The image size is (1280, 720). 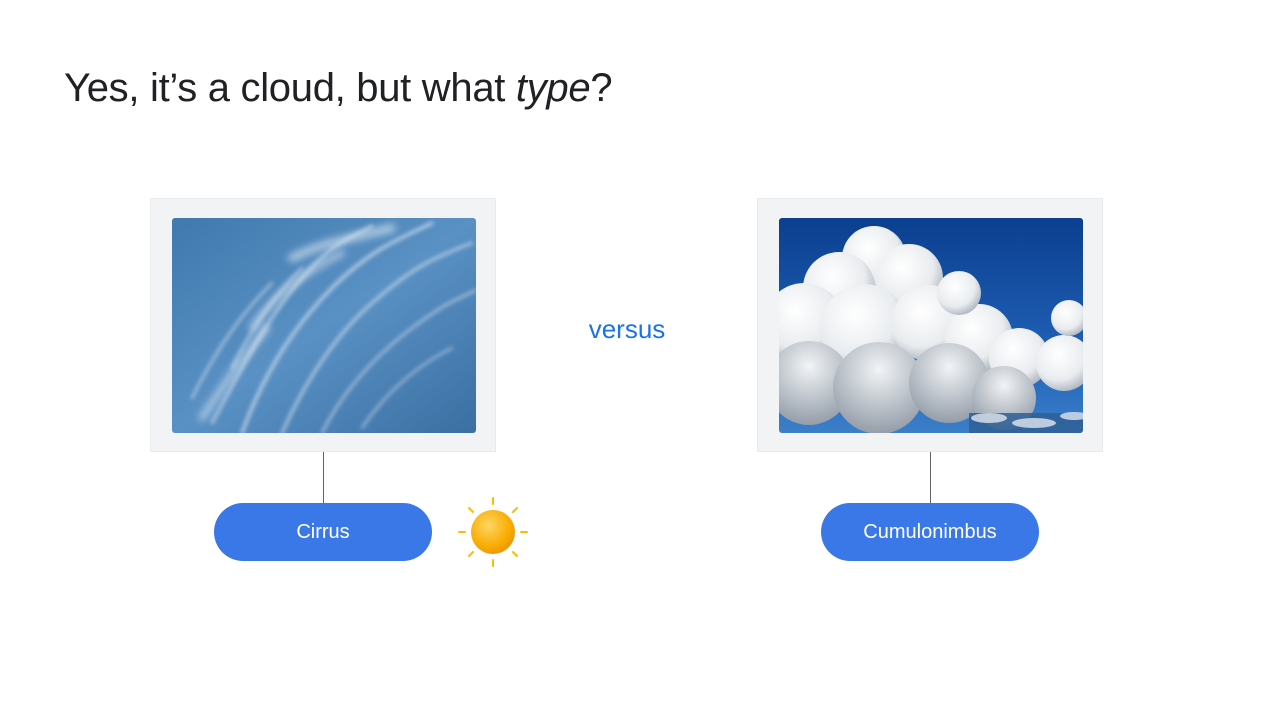 What do you see at coordinates (323, 478) in the screenshot?
I see `cirrus-connector-line` at bounding box center [323, 478].